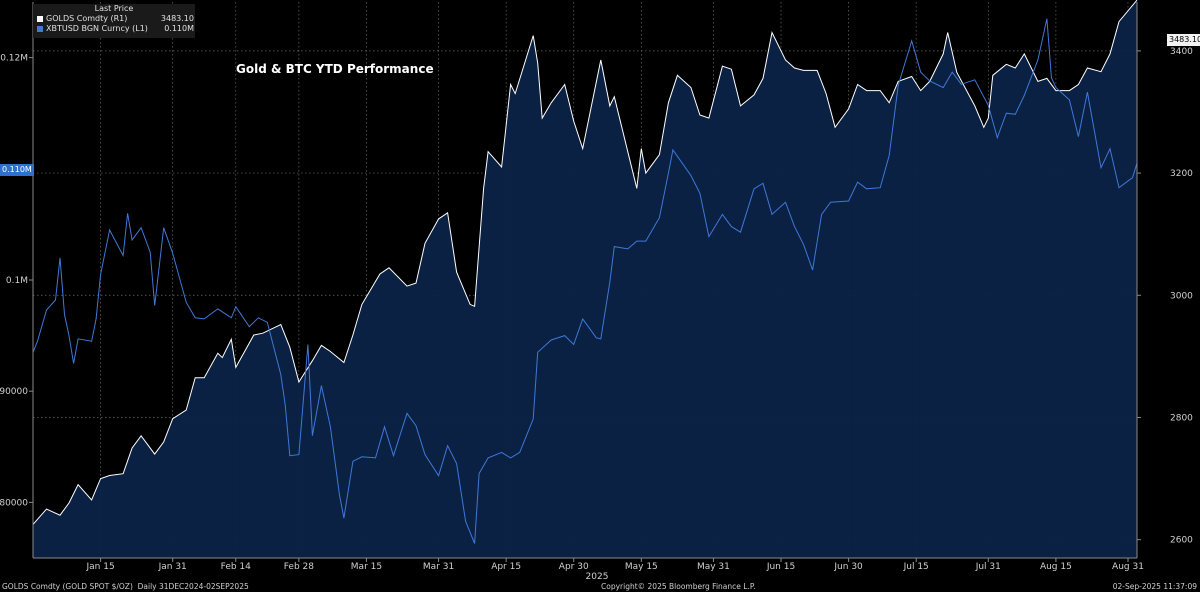 This screenshot has width=1200, height=592. Describe the element at coordinates (574, 567) in the screenshot. I see `x-tick-label-7: Apr 30` at that location.